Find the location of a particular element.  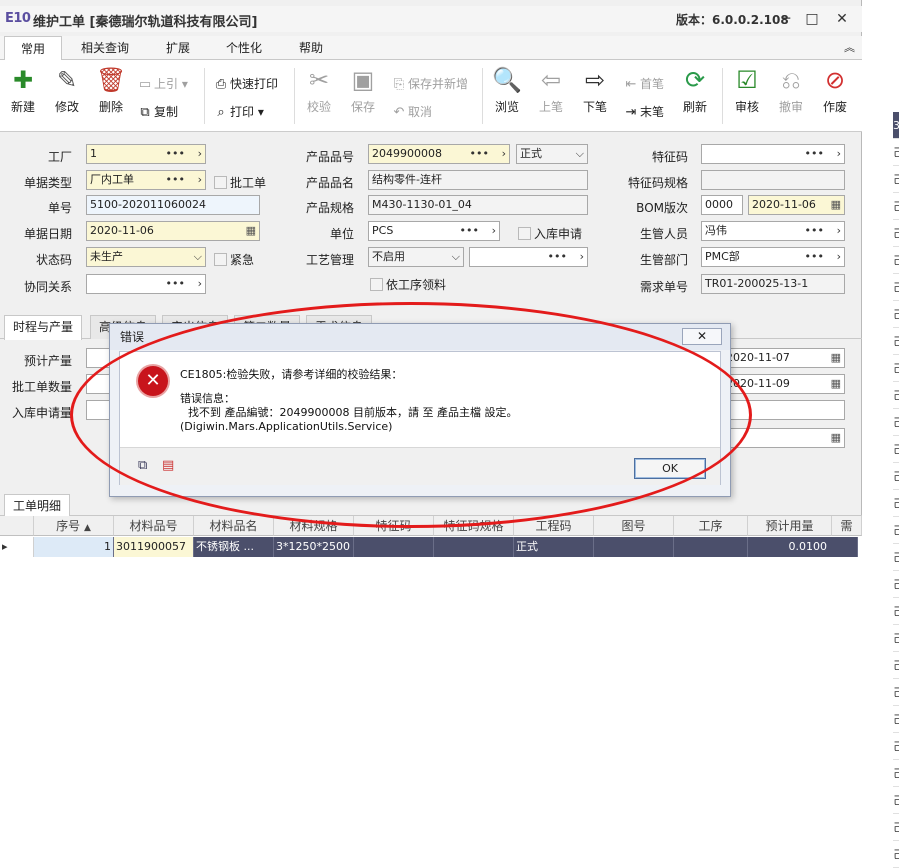

new-button: ✚ 新建 is located at coordinates (23, 89).